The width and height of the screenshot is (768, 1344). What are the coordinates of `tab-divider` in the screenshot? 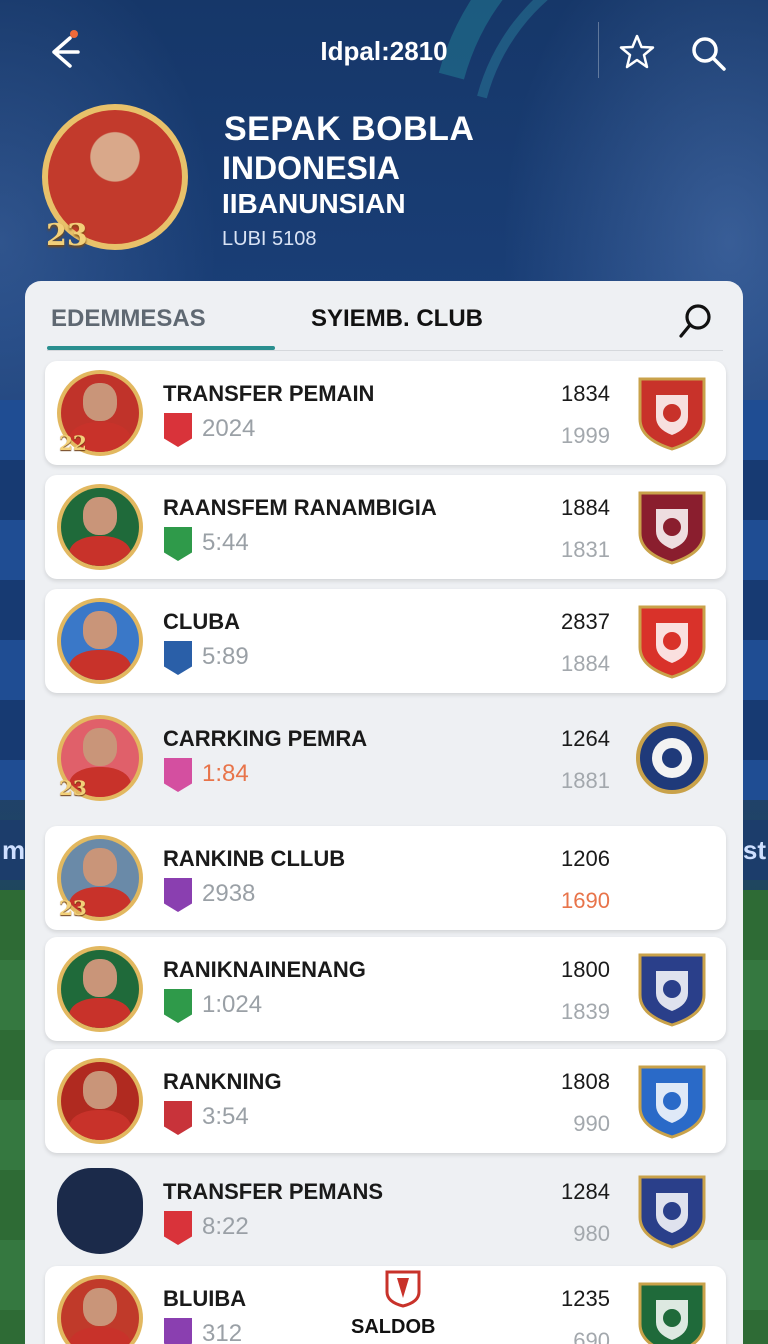 It's located at (385, 350).